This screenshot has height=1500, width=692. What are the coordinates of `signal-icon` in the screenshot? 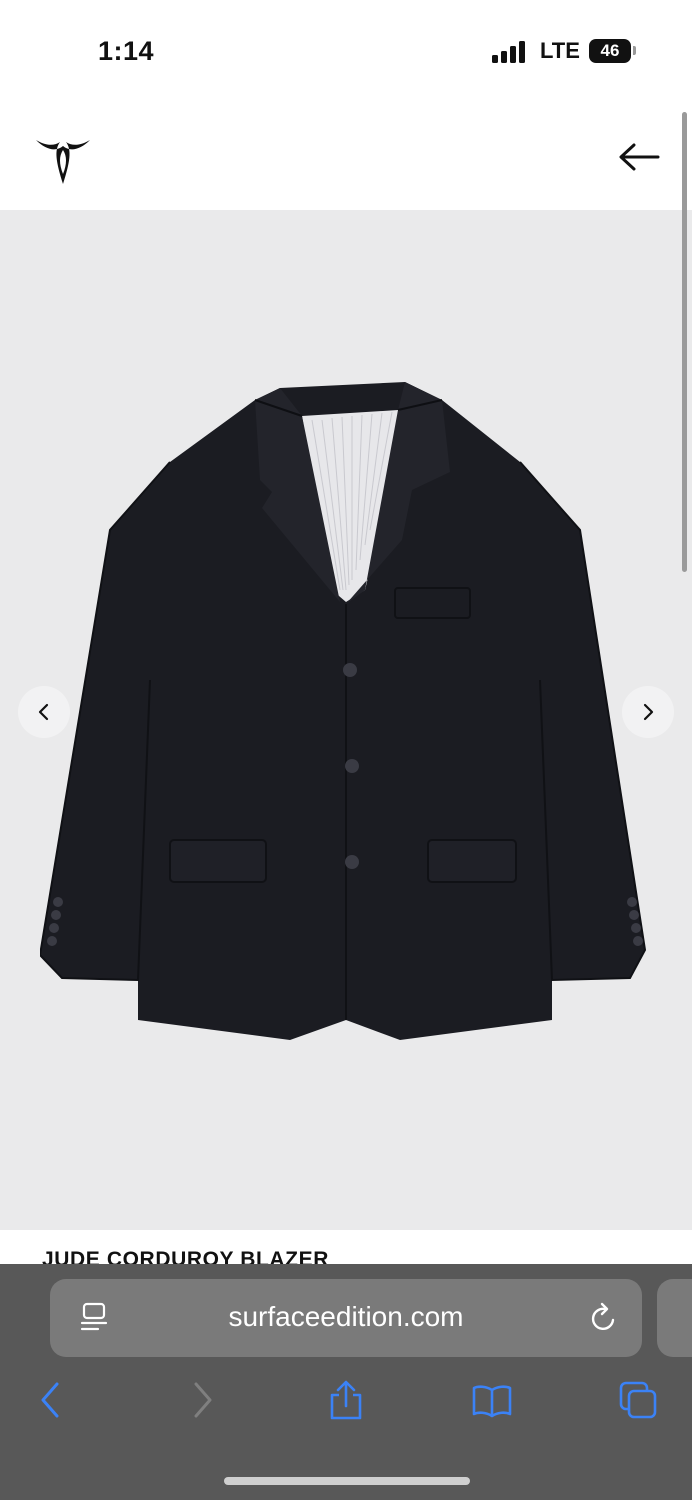 It's located at (510, 52).